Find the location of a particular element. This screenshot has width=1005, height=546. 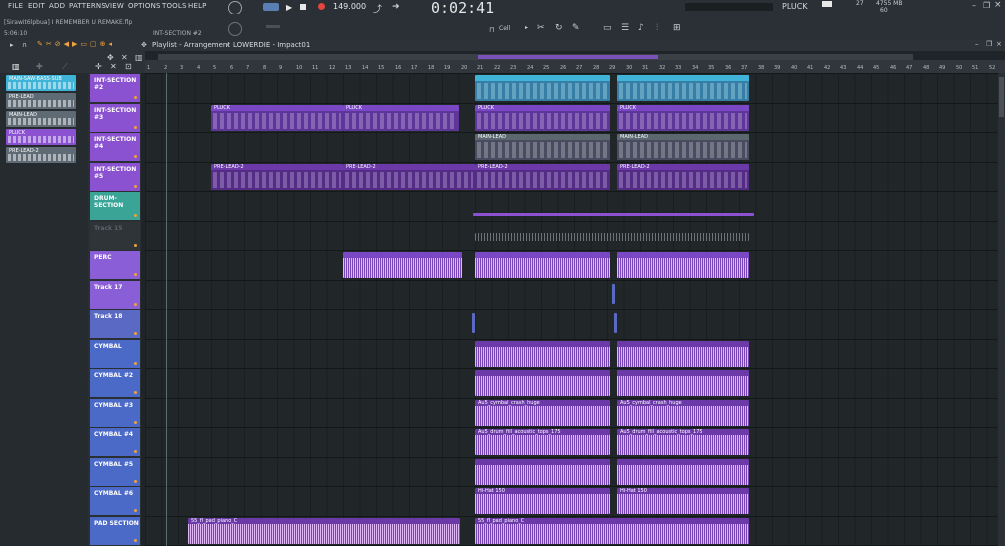

scrollbar-thumb is located at coordinates (1001, 97).